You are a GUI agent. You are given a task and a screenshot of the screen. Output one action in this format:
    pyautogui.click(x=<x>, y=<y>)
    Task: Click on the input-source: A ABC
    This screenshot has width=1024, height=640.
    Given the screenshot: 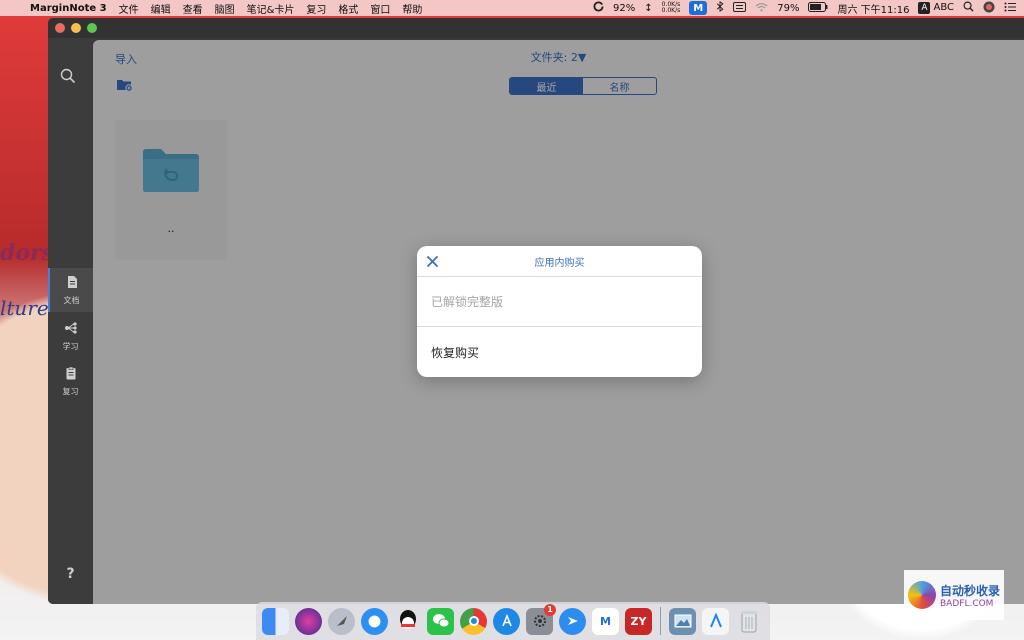 What is the action you would take?
    pyautogui.click(x=936, y=8)
    